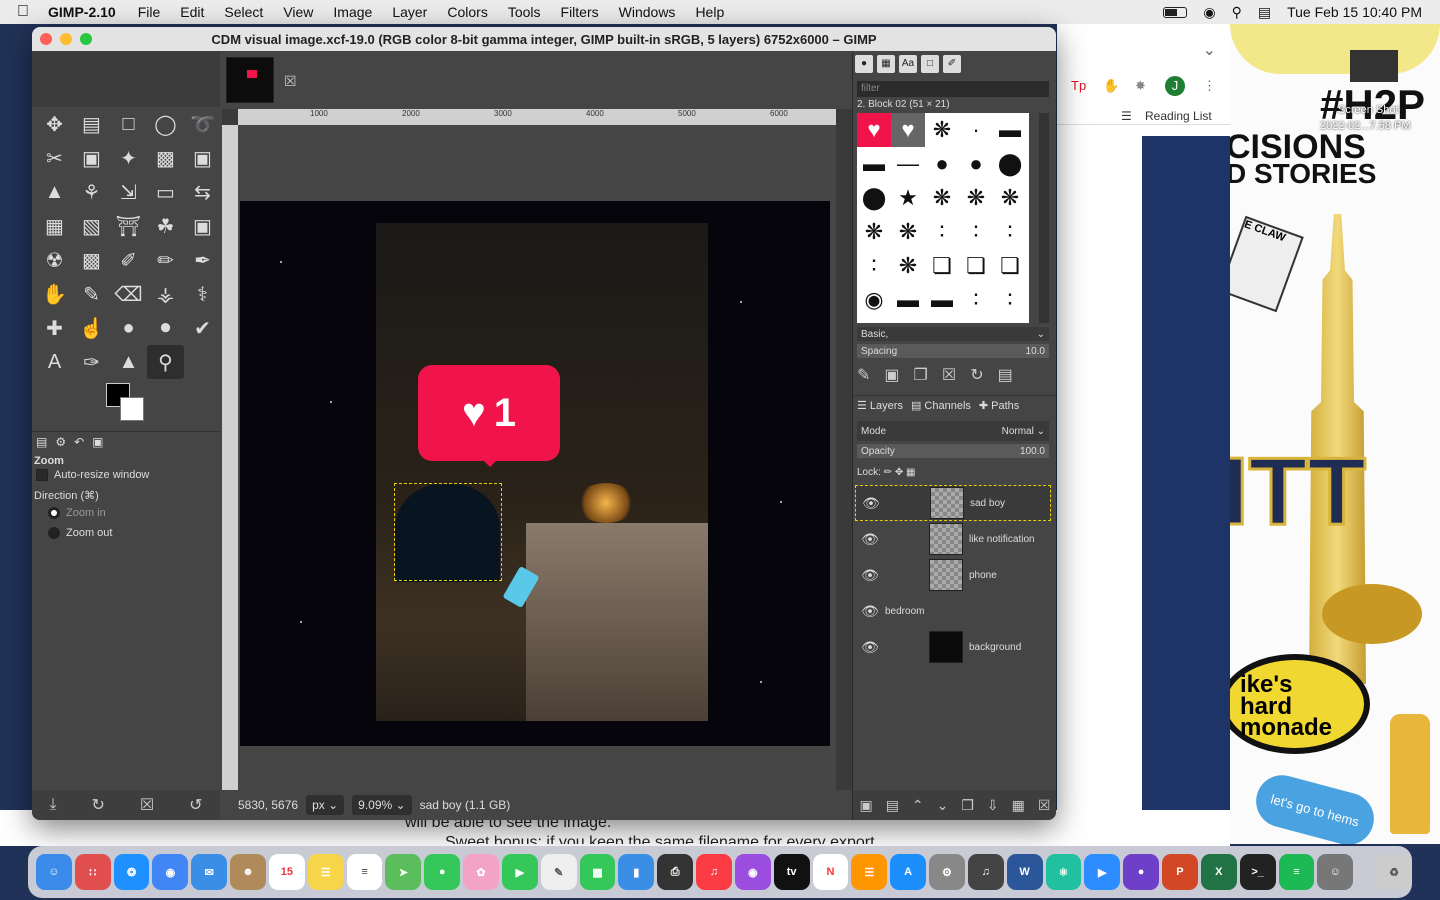  Describe the element at coordinates (999, 405) in the screenshot. I see `paths-tab: ✚ Paths` at that location.